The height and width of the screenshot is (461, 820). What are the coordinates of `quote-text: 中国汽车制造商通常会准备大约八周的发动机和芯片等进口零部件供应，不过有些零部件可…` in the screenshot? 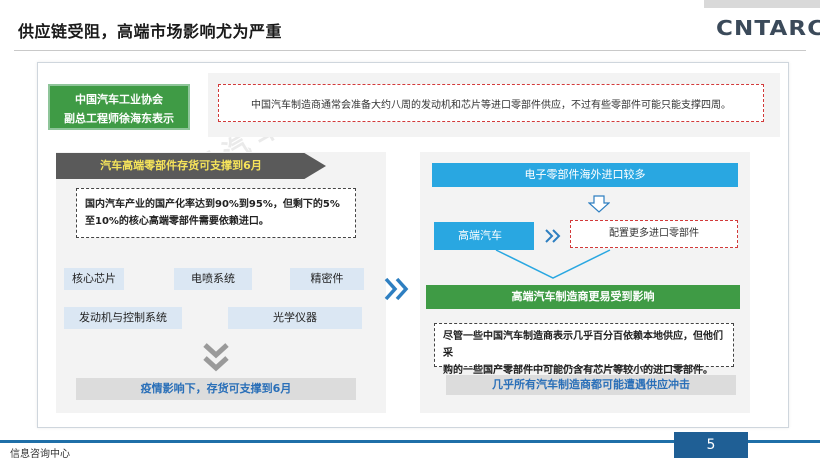 It's located at (491, 103).